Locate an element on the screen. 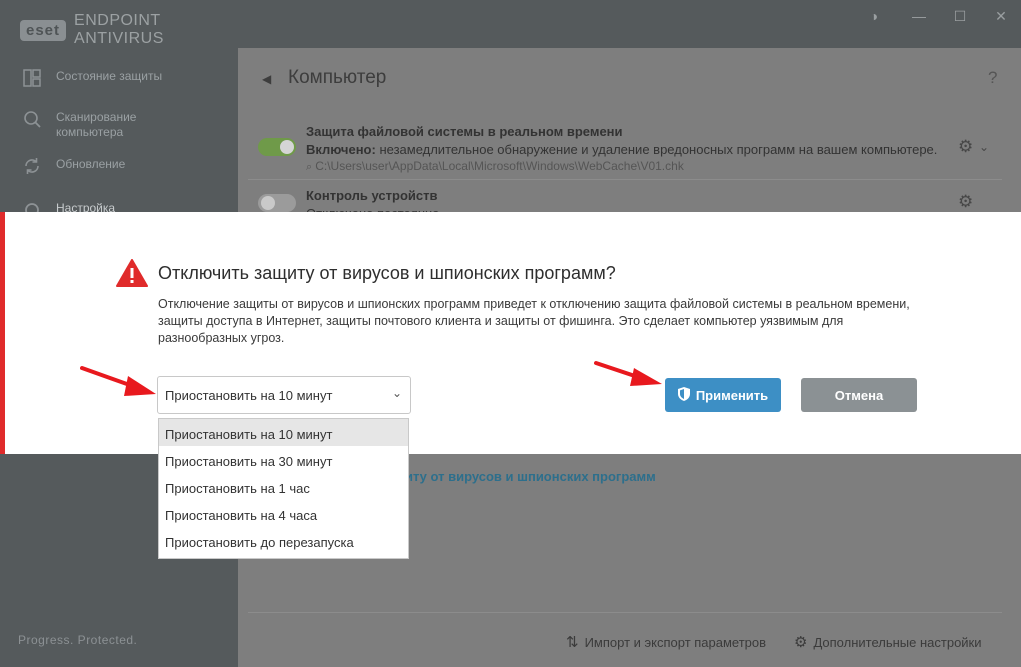 The height and width of the screenshot is (667, 1021). cancel-button: Отмена is located at coordinates (859, 395).